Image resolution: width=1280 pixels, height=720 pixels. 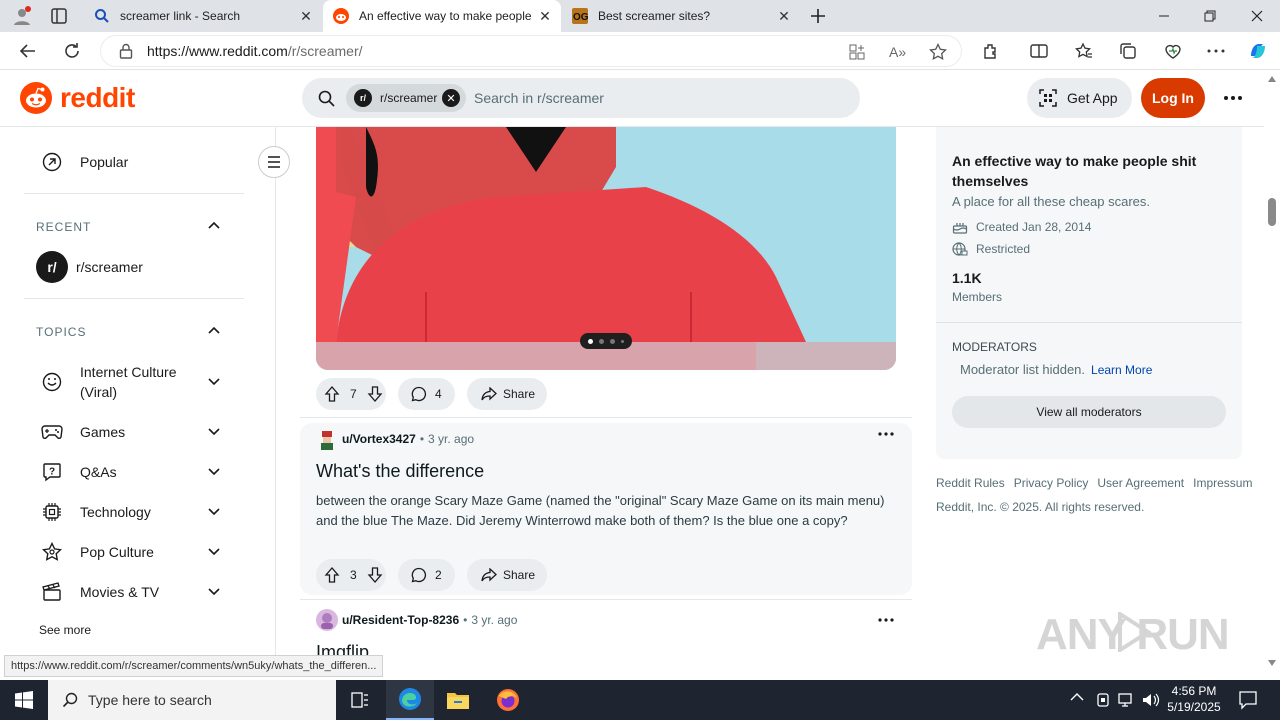 I want to click on network-device-icon, so click(x=1103, y=700).